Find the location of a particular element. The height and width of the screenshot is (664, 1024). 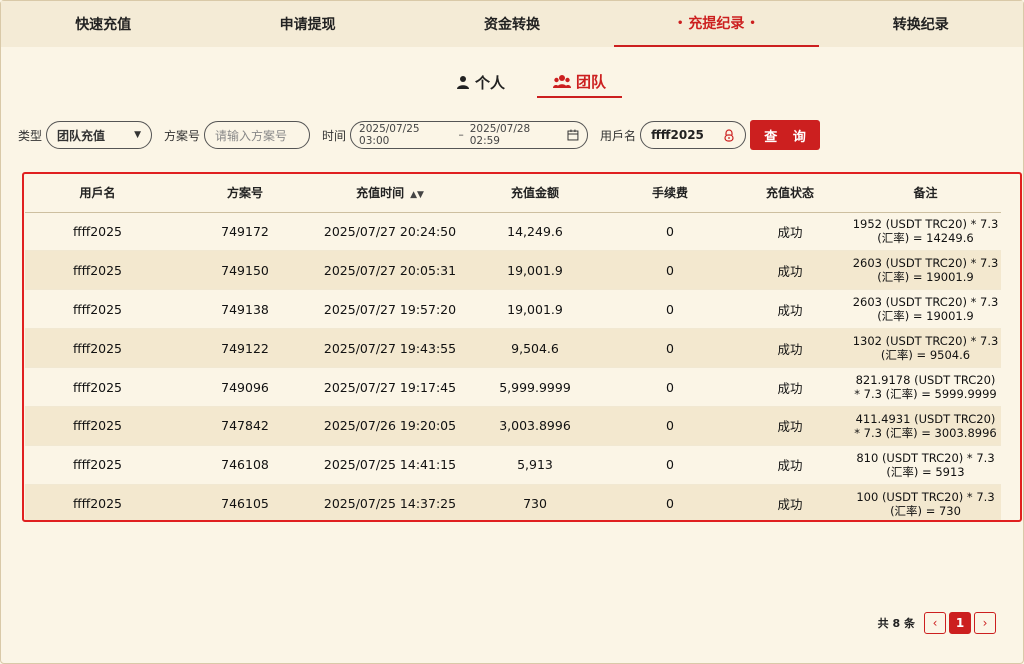

tab-fund-transfer: 资金转换 is located at coordinates (512, 24).